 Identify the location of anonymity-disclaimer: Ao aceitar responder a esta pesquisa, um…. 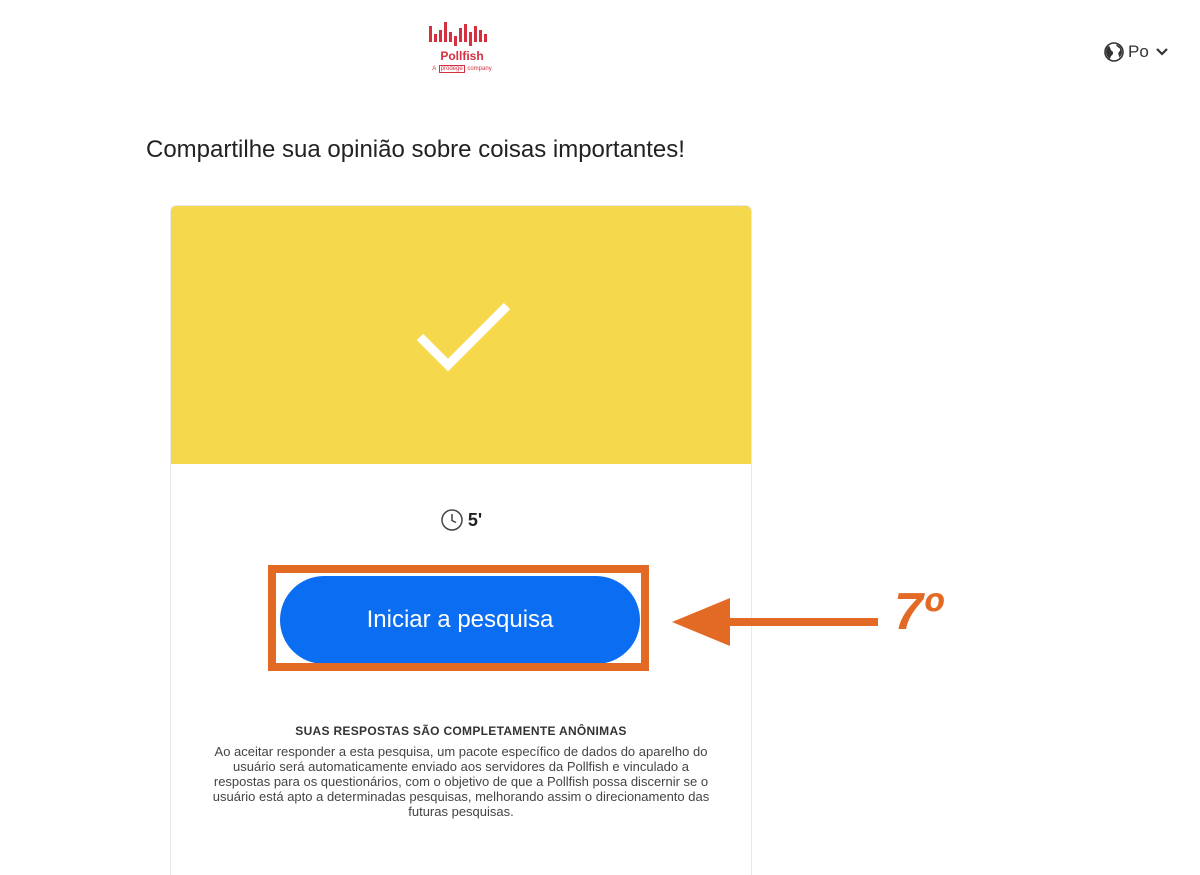
(461, 781).